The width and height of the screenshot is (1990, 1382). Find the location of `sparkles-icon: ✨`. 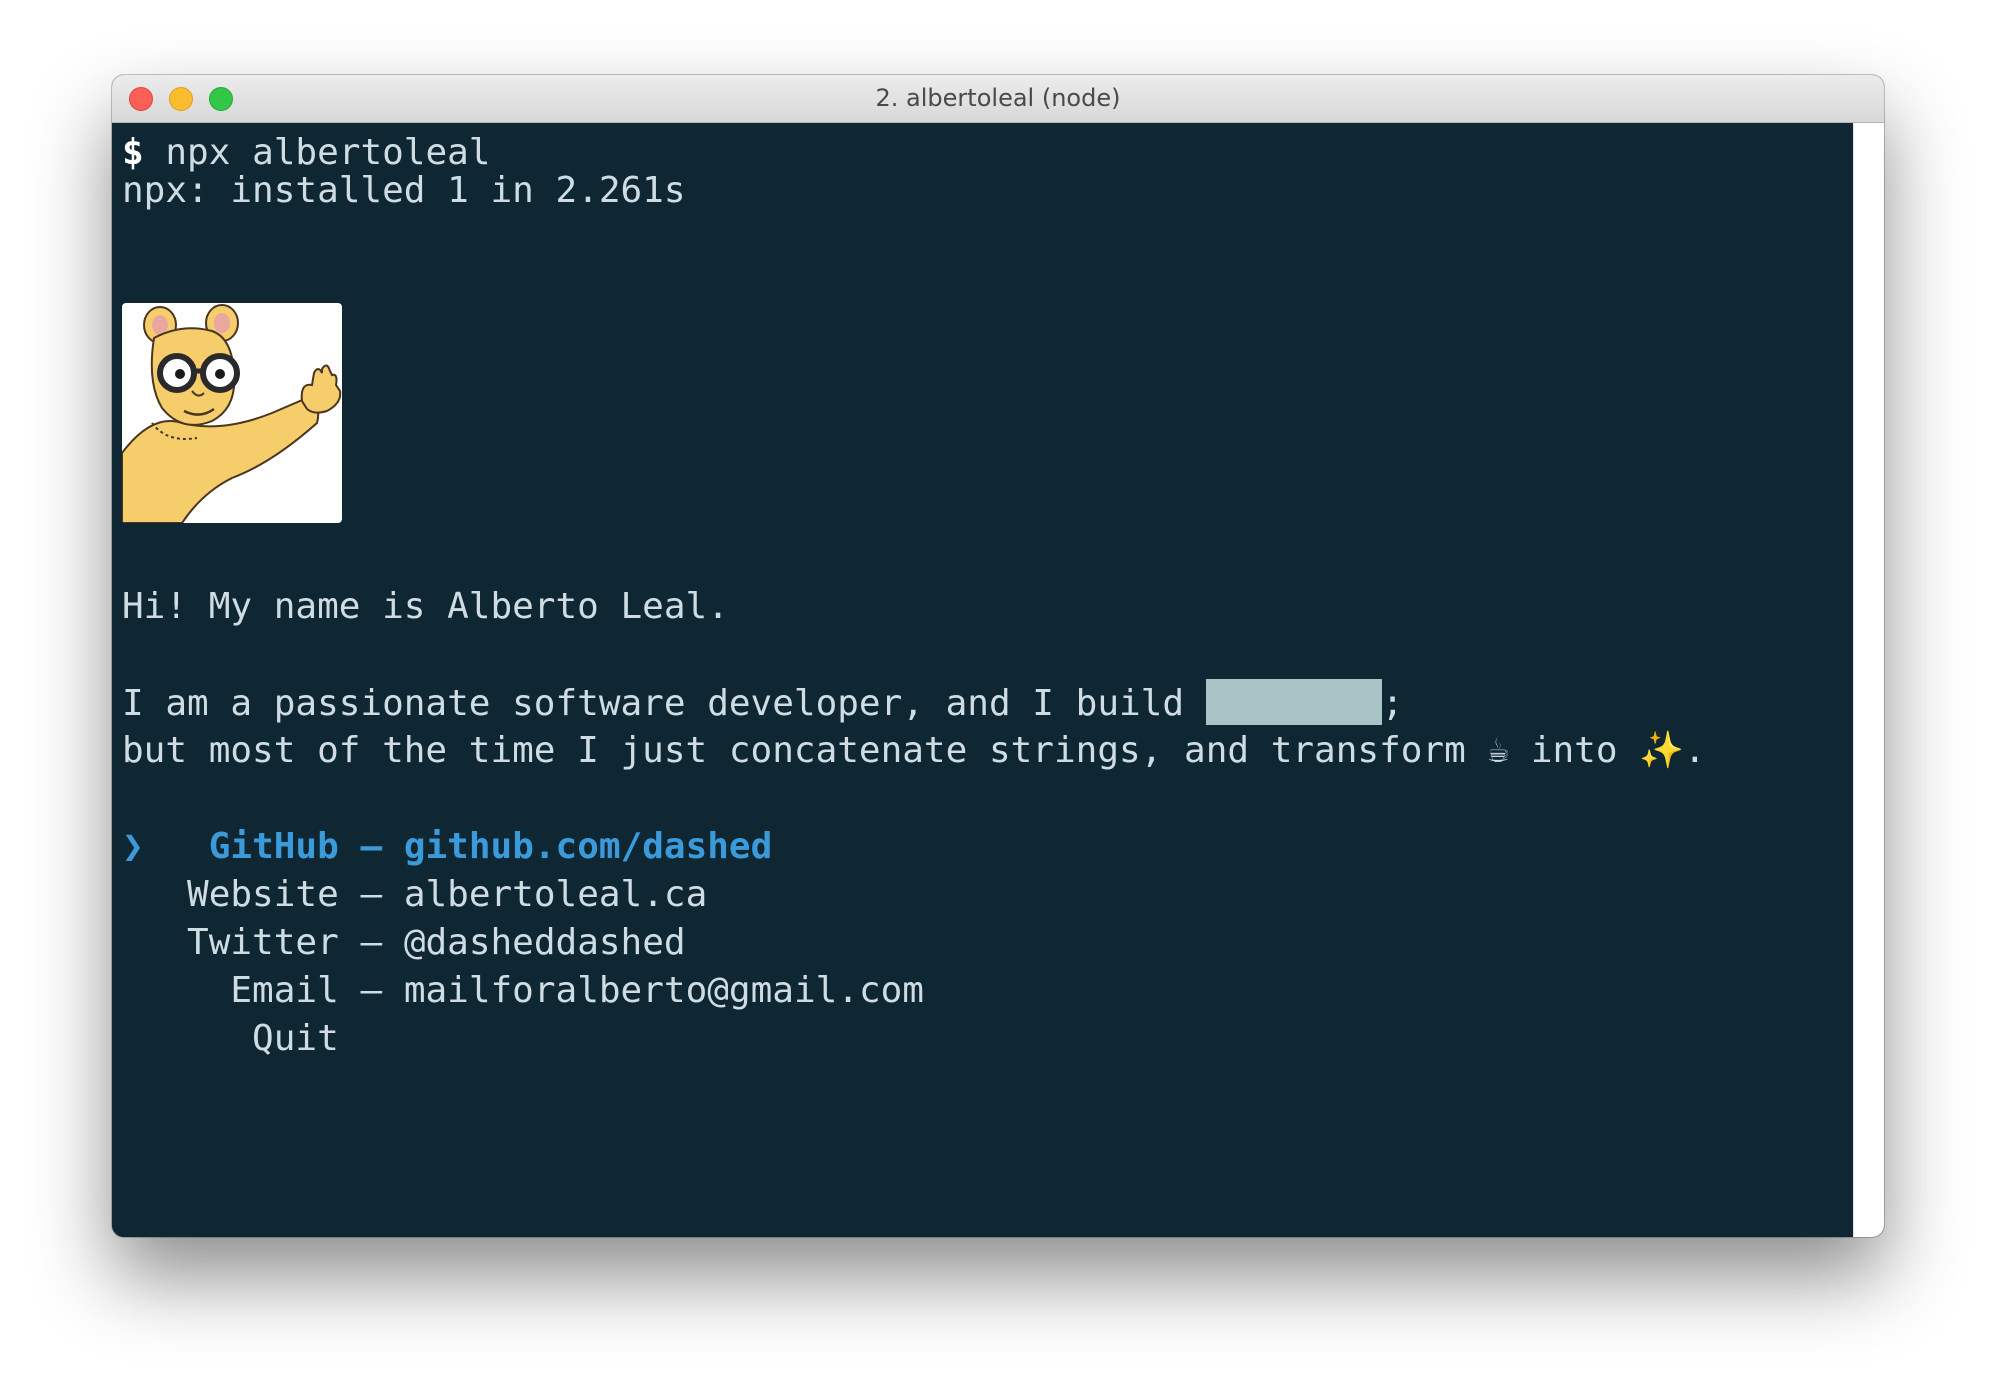

sparkles-icon: ✨ is located at coordinates (1662, 750).